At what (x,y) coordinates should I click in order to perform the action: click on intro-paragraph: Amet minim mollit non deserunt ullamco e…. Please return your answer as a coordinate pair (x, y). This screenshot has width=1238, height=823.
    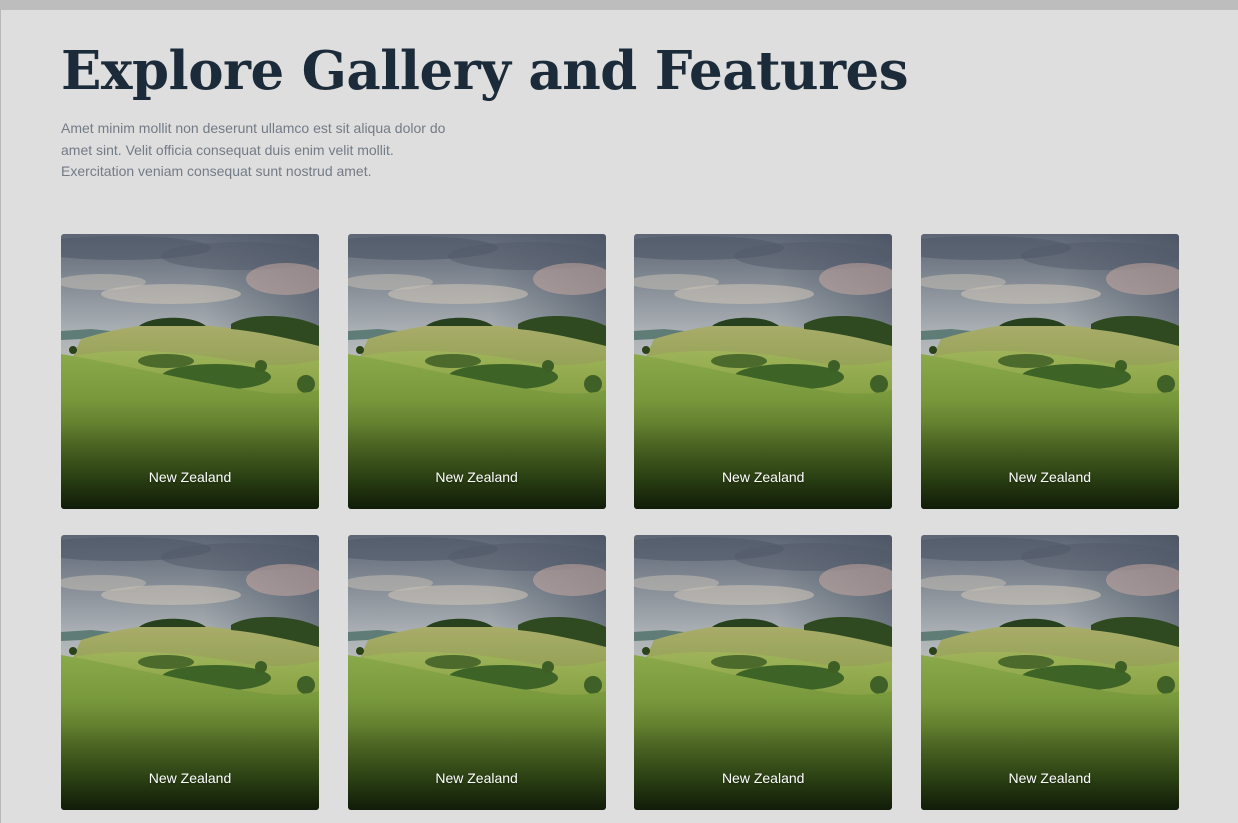
    Looking at the image, I should click on (253, 149).